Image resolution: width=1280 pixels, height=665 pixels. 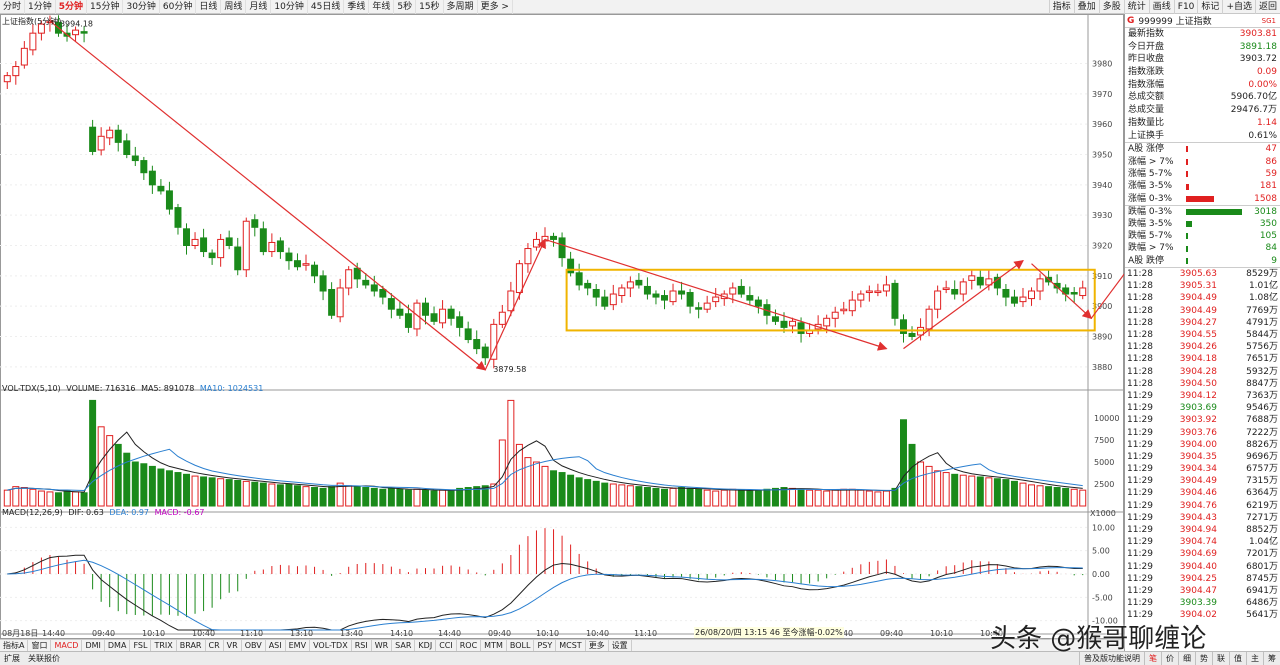 What do you see at coordinates (1220, 658) in the screenshot?
I see `status-toggle-button: 联` at bounding box center [1220, 658].